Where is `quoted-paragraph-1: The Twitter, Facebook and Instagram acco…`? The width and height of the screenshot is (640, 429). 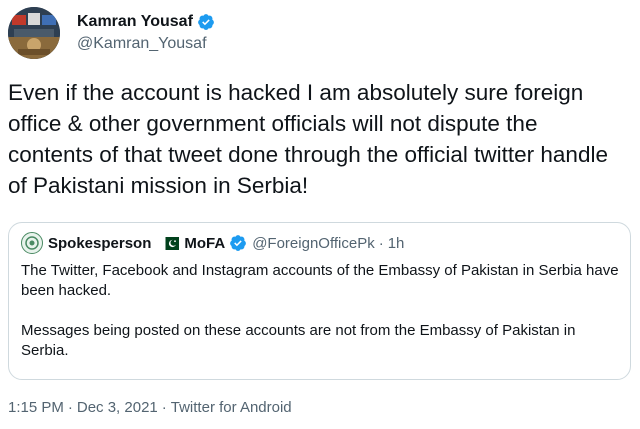 quoted-paragraph-1: The Twitter, Facebook and Instagram acco… is located at coordinates (320, 280).